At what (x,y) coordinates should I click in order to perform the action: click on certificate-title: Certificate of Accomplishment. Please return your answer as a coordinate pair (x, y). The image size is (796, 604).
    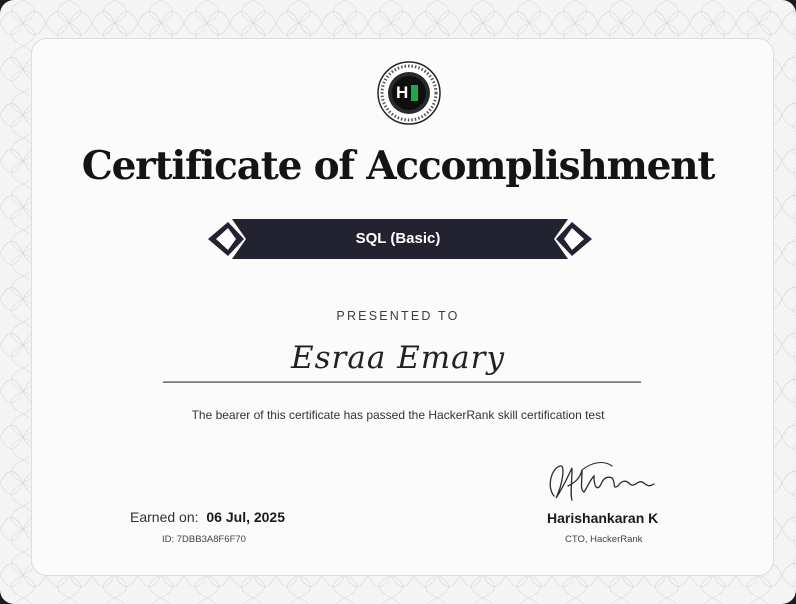
    Looking at the image, I should click on (398, 166).